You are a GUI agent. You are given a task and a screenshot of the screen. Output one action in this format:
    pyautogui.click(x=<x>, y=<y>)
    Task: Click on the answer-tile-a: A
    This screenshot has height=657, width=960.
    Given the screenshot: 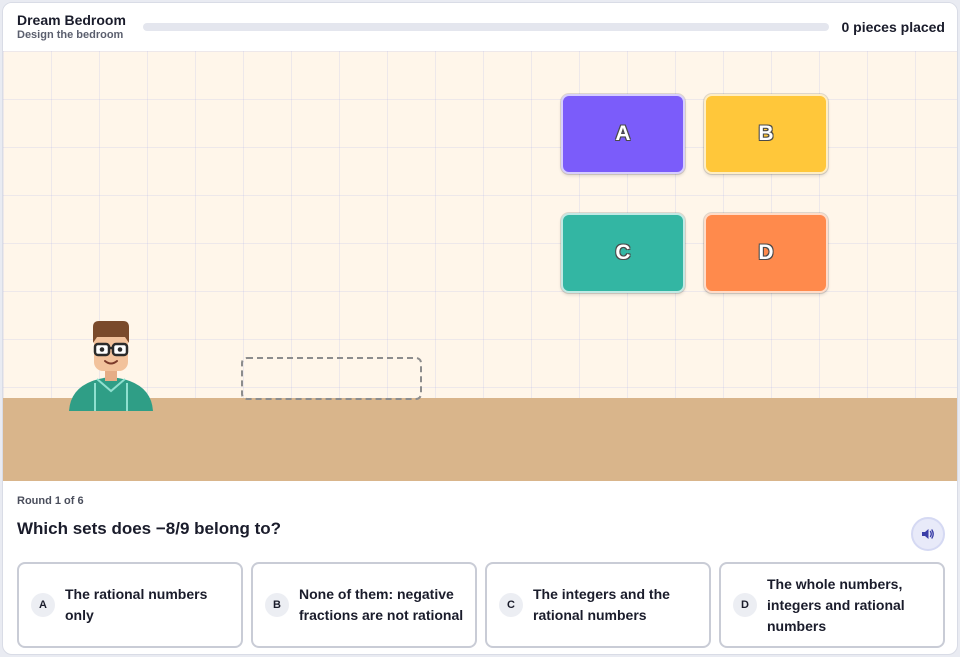 What is the action you would take?
    pyautogui.click(x=623, y=134)
    